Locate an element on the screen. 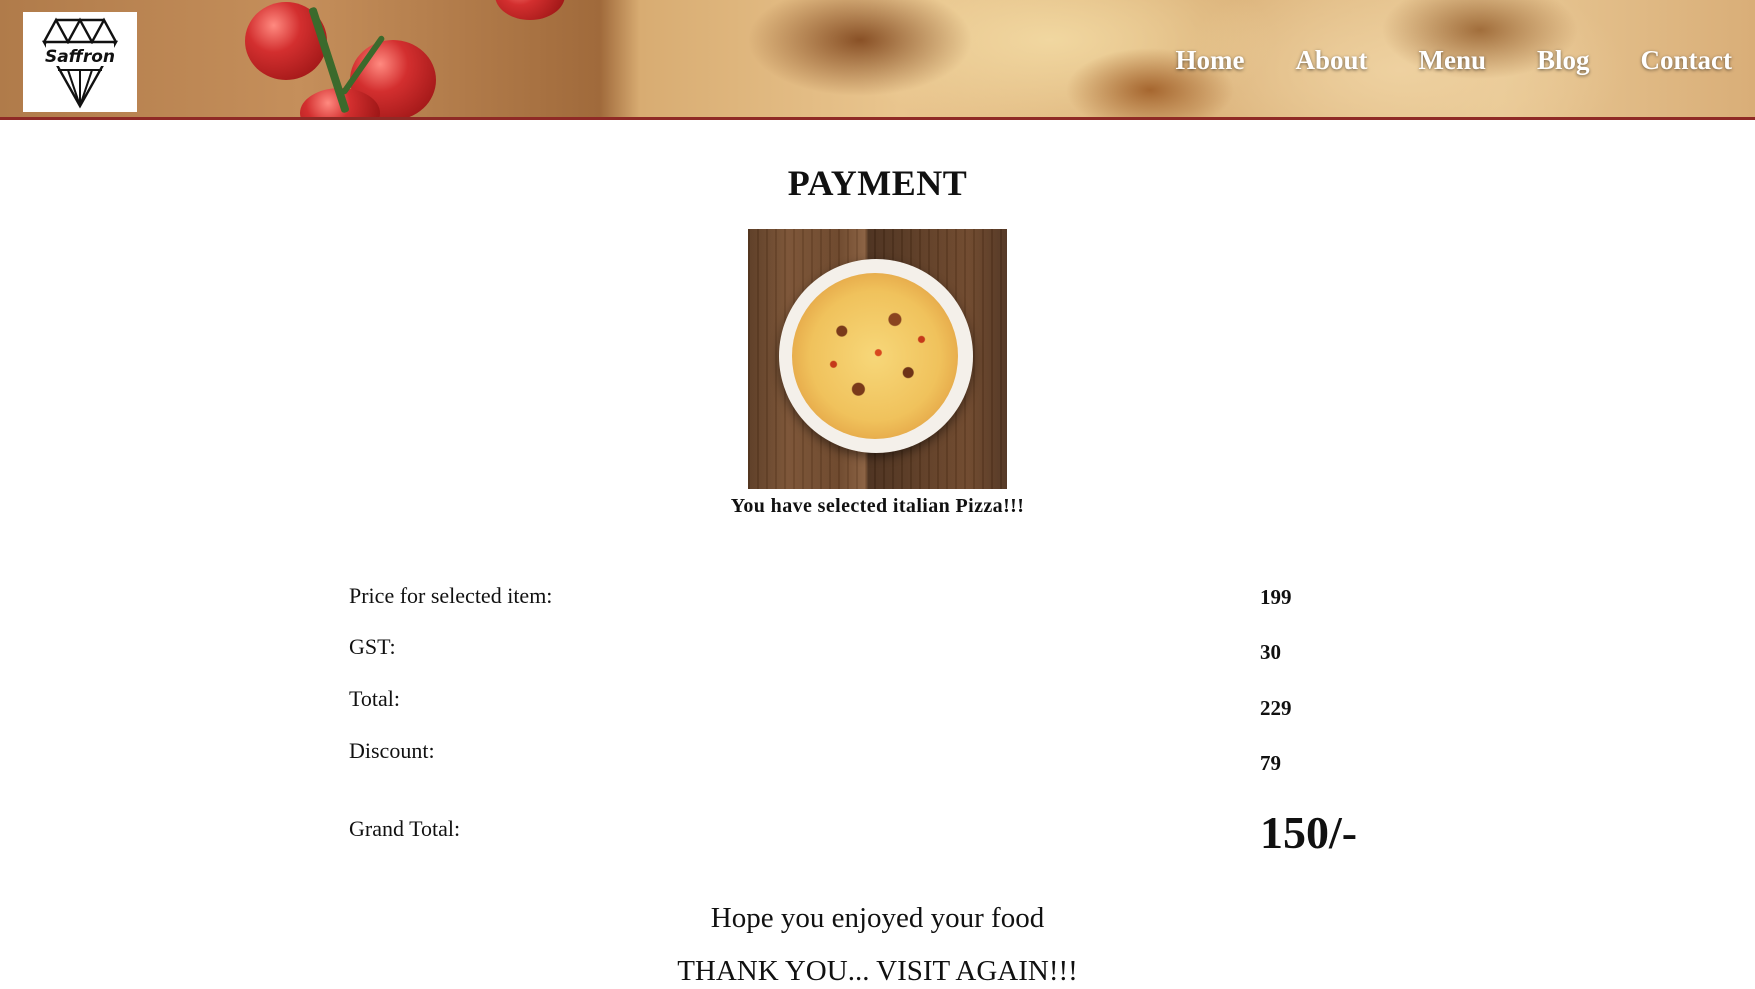 The width and height of the screenshot is (1755, 989). tomato-decoration is located at coordinates (530, 10).